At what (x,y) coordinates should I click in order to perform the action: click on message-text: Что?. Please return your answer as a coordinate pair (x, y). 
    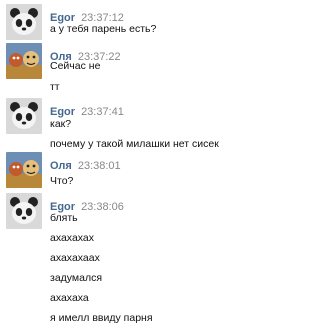
    Looking at the image, I should click on (62, 181).